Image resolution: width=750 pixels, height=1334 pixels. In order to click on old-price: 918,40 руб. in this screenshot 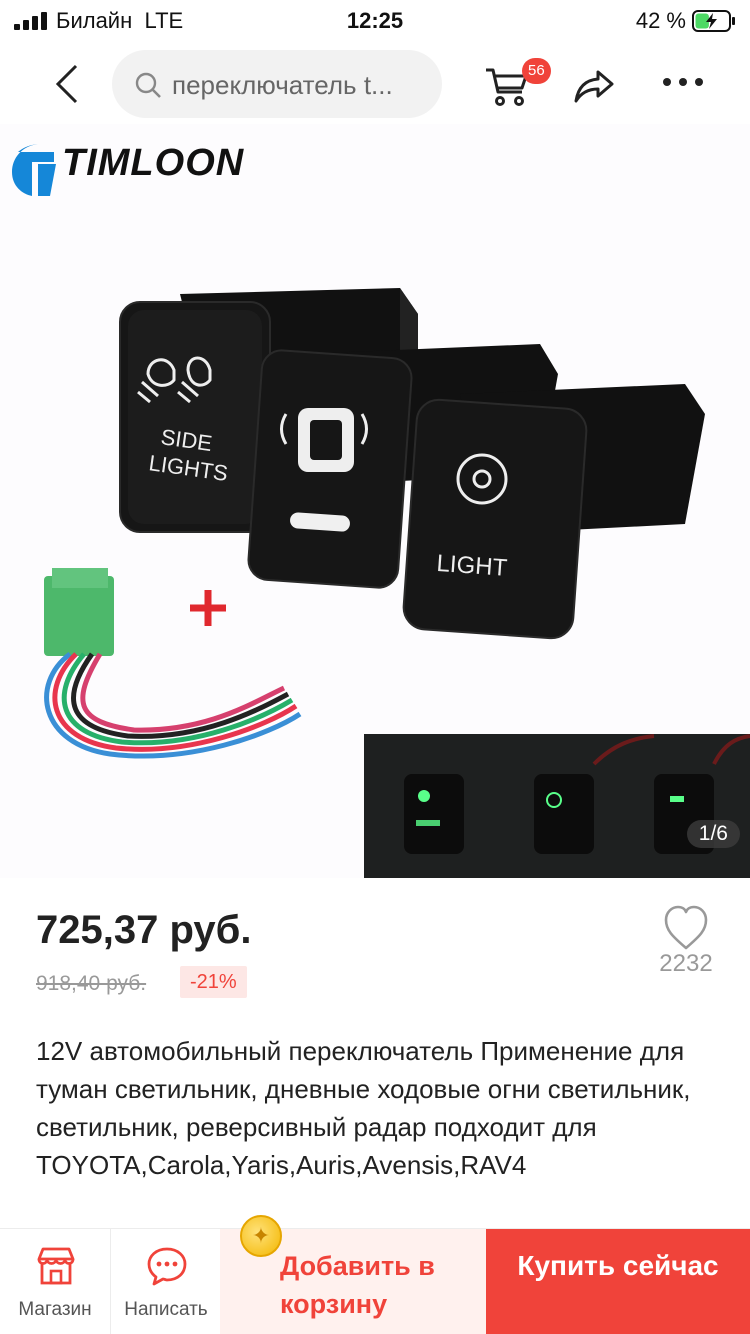, I will do `click(91, 983)`.